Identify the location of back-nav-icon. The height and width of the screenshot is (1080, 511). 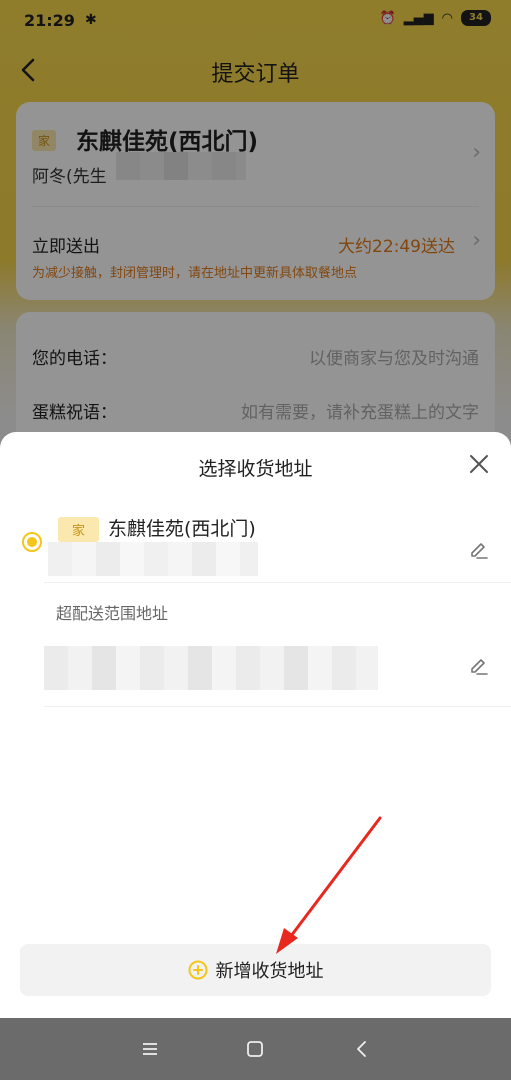
(362, 1049).